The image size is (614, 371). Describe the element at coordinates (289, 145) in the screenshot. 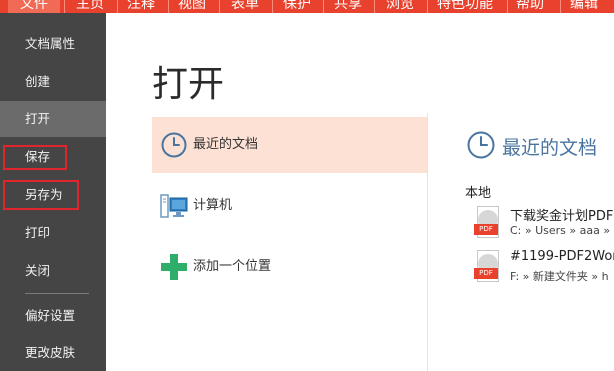

I see `place-recent-documents: 最近的文档` at that location.